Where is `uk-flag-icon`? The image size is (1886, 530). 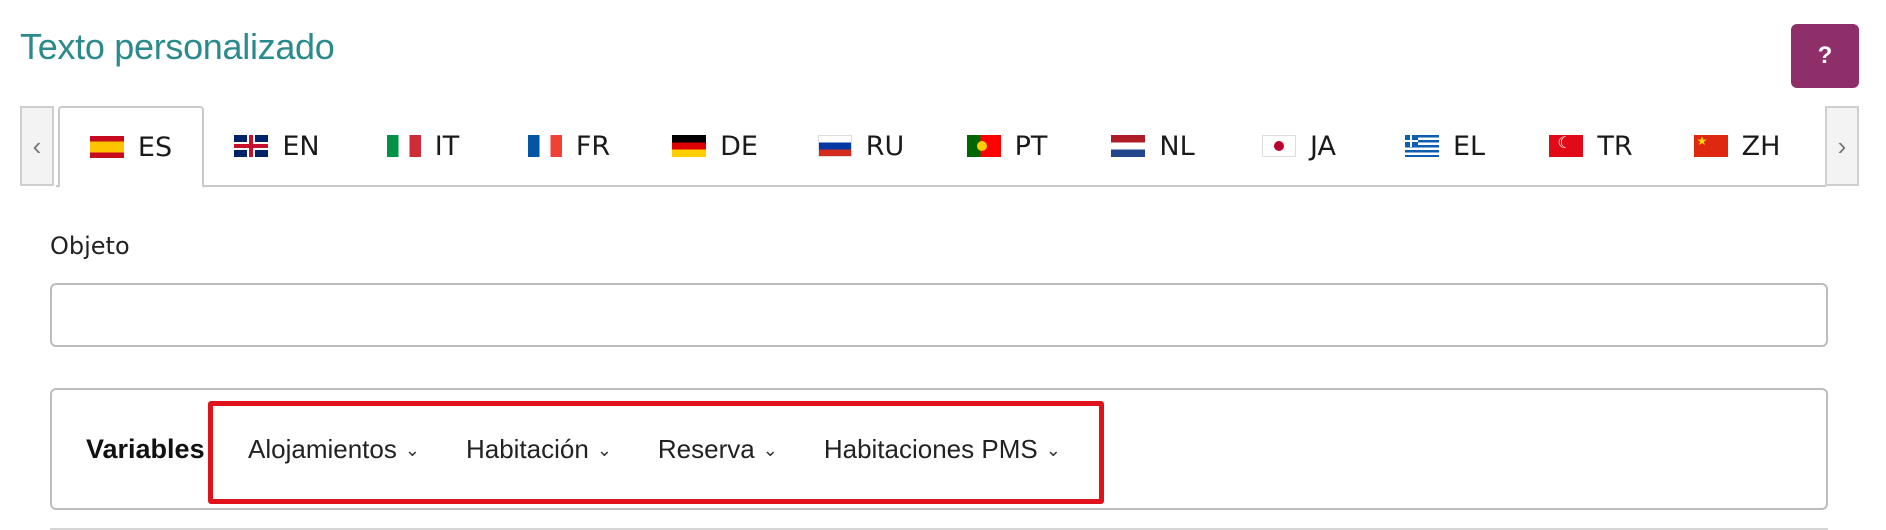
uk-flag-icon is located at coordinates (251, 146).